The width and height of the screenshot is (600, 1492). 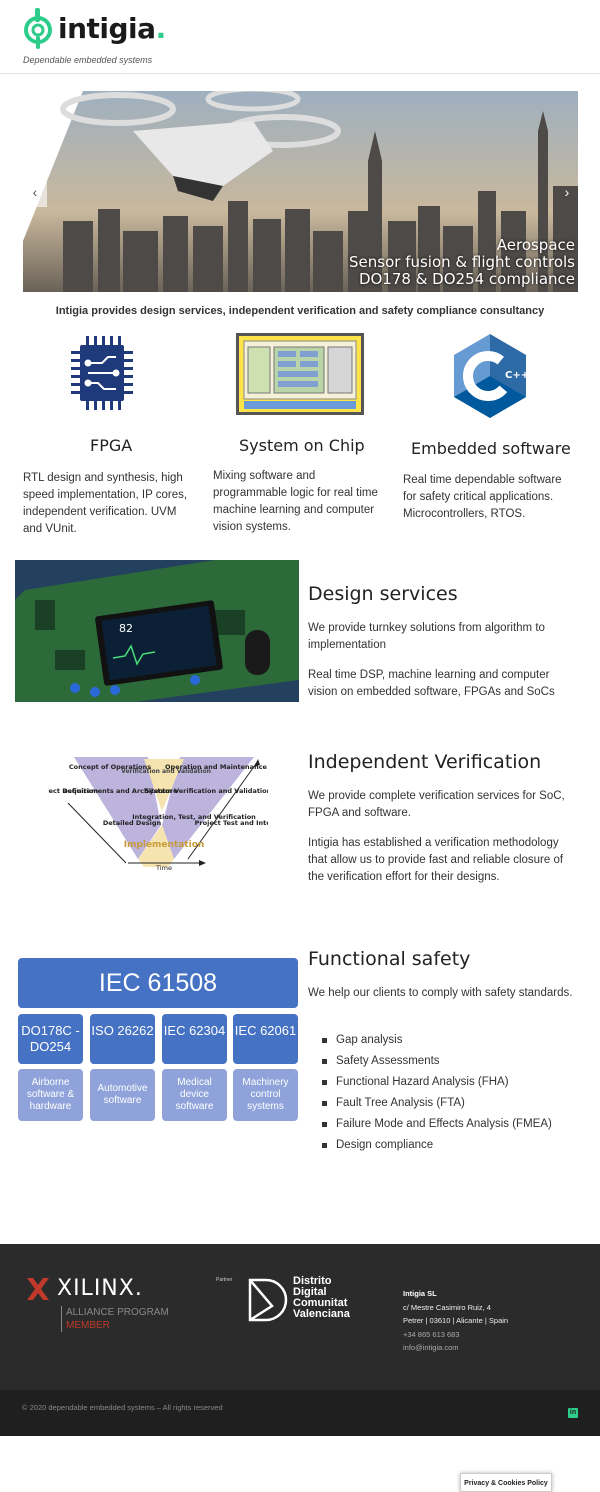 I want to click on slider-next-button: ›, so click(x=567, y=192).